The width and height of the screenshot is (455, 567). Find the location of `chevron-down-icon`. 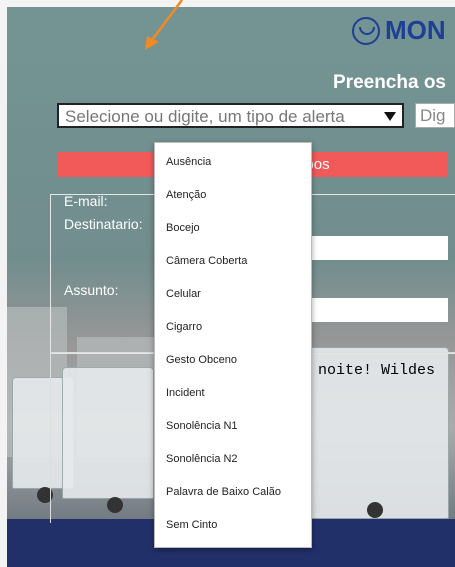

chevron-down-icon is located at coordinates (390, 116).